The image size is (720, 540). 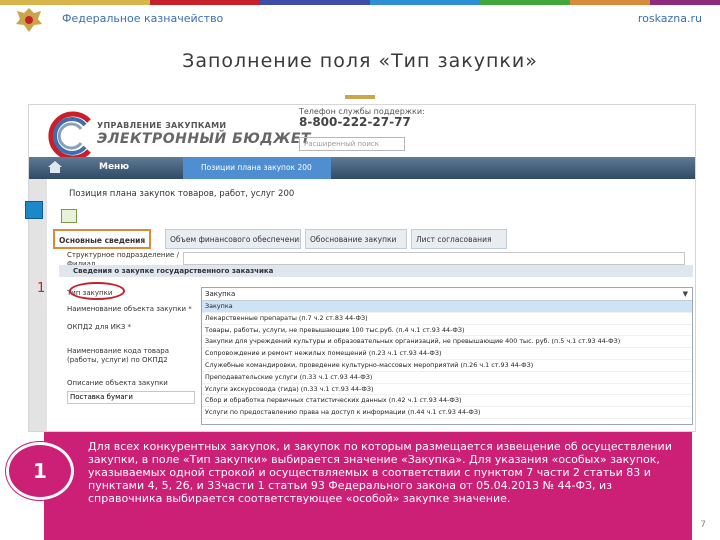 What do you see at coordinates (99, 327) in the screenshot?
I see `okpd-label: ОКПД2 для ИКЗ *` at bounding box center [99, 327].